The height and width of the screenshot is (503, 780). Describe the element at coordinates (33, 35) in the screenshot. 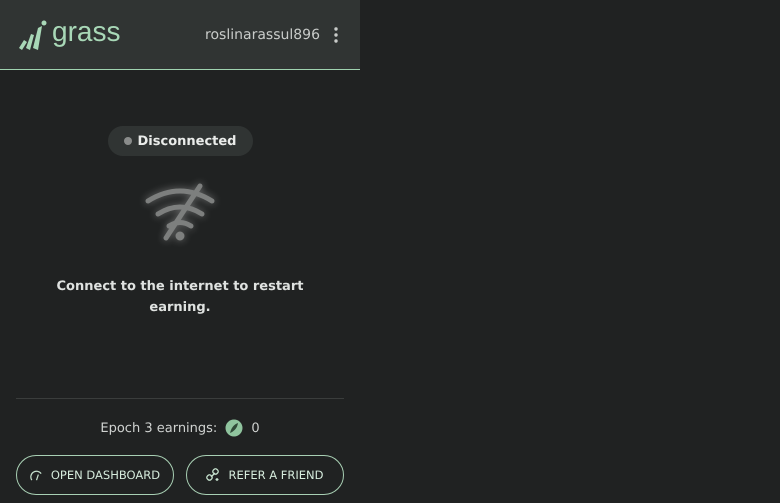

I see `logo-icon` at that location.